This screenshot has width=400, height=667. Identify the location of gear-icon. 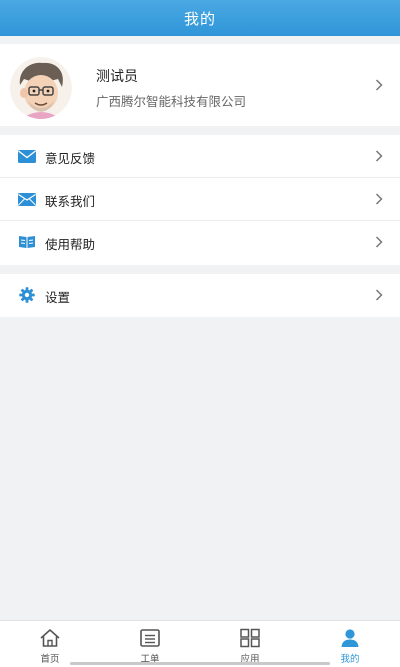
(27, 295).